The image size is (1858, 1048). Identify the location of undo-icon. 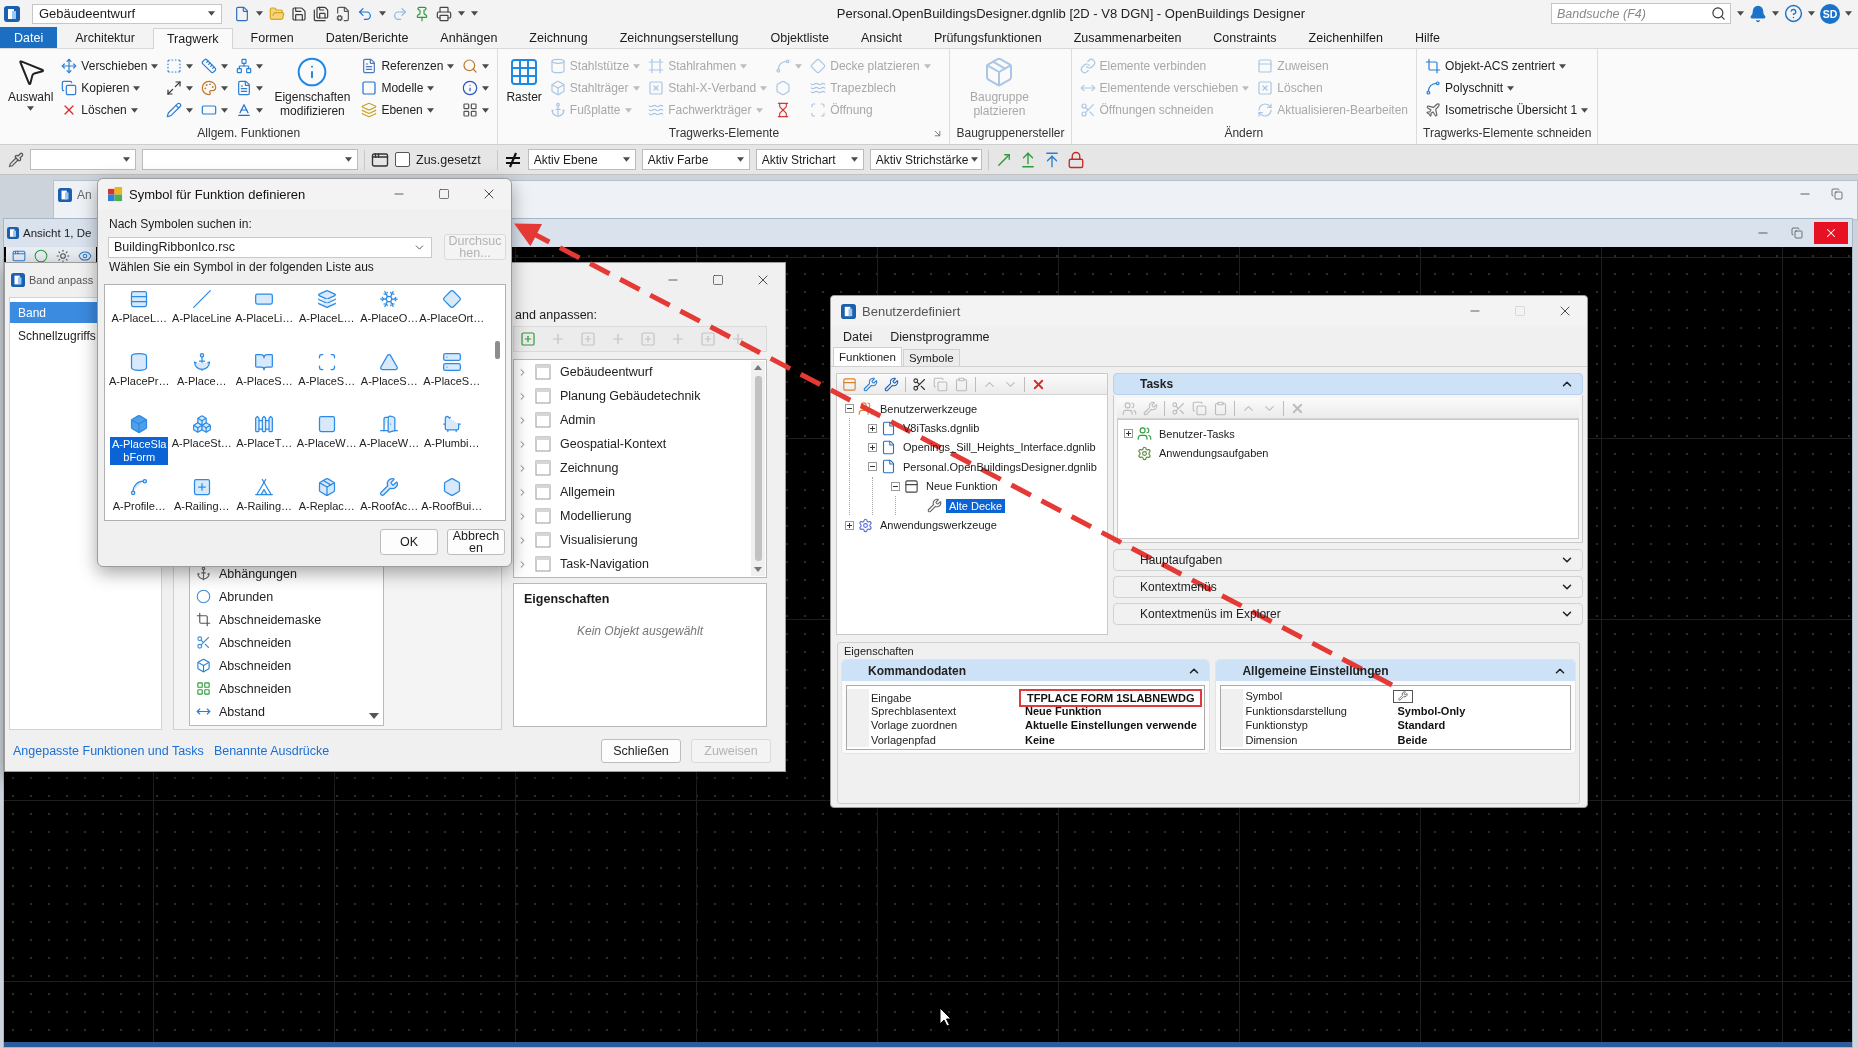
(365, 13).